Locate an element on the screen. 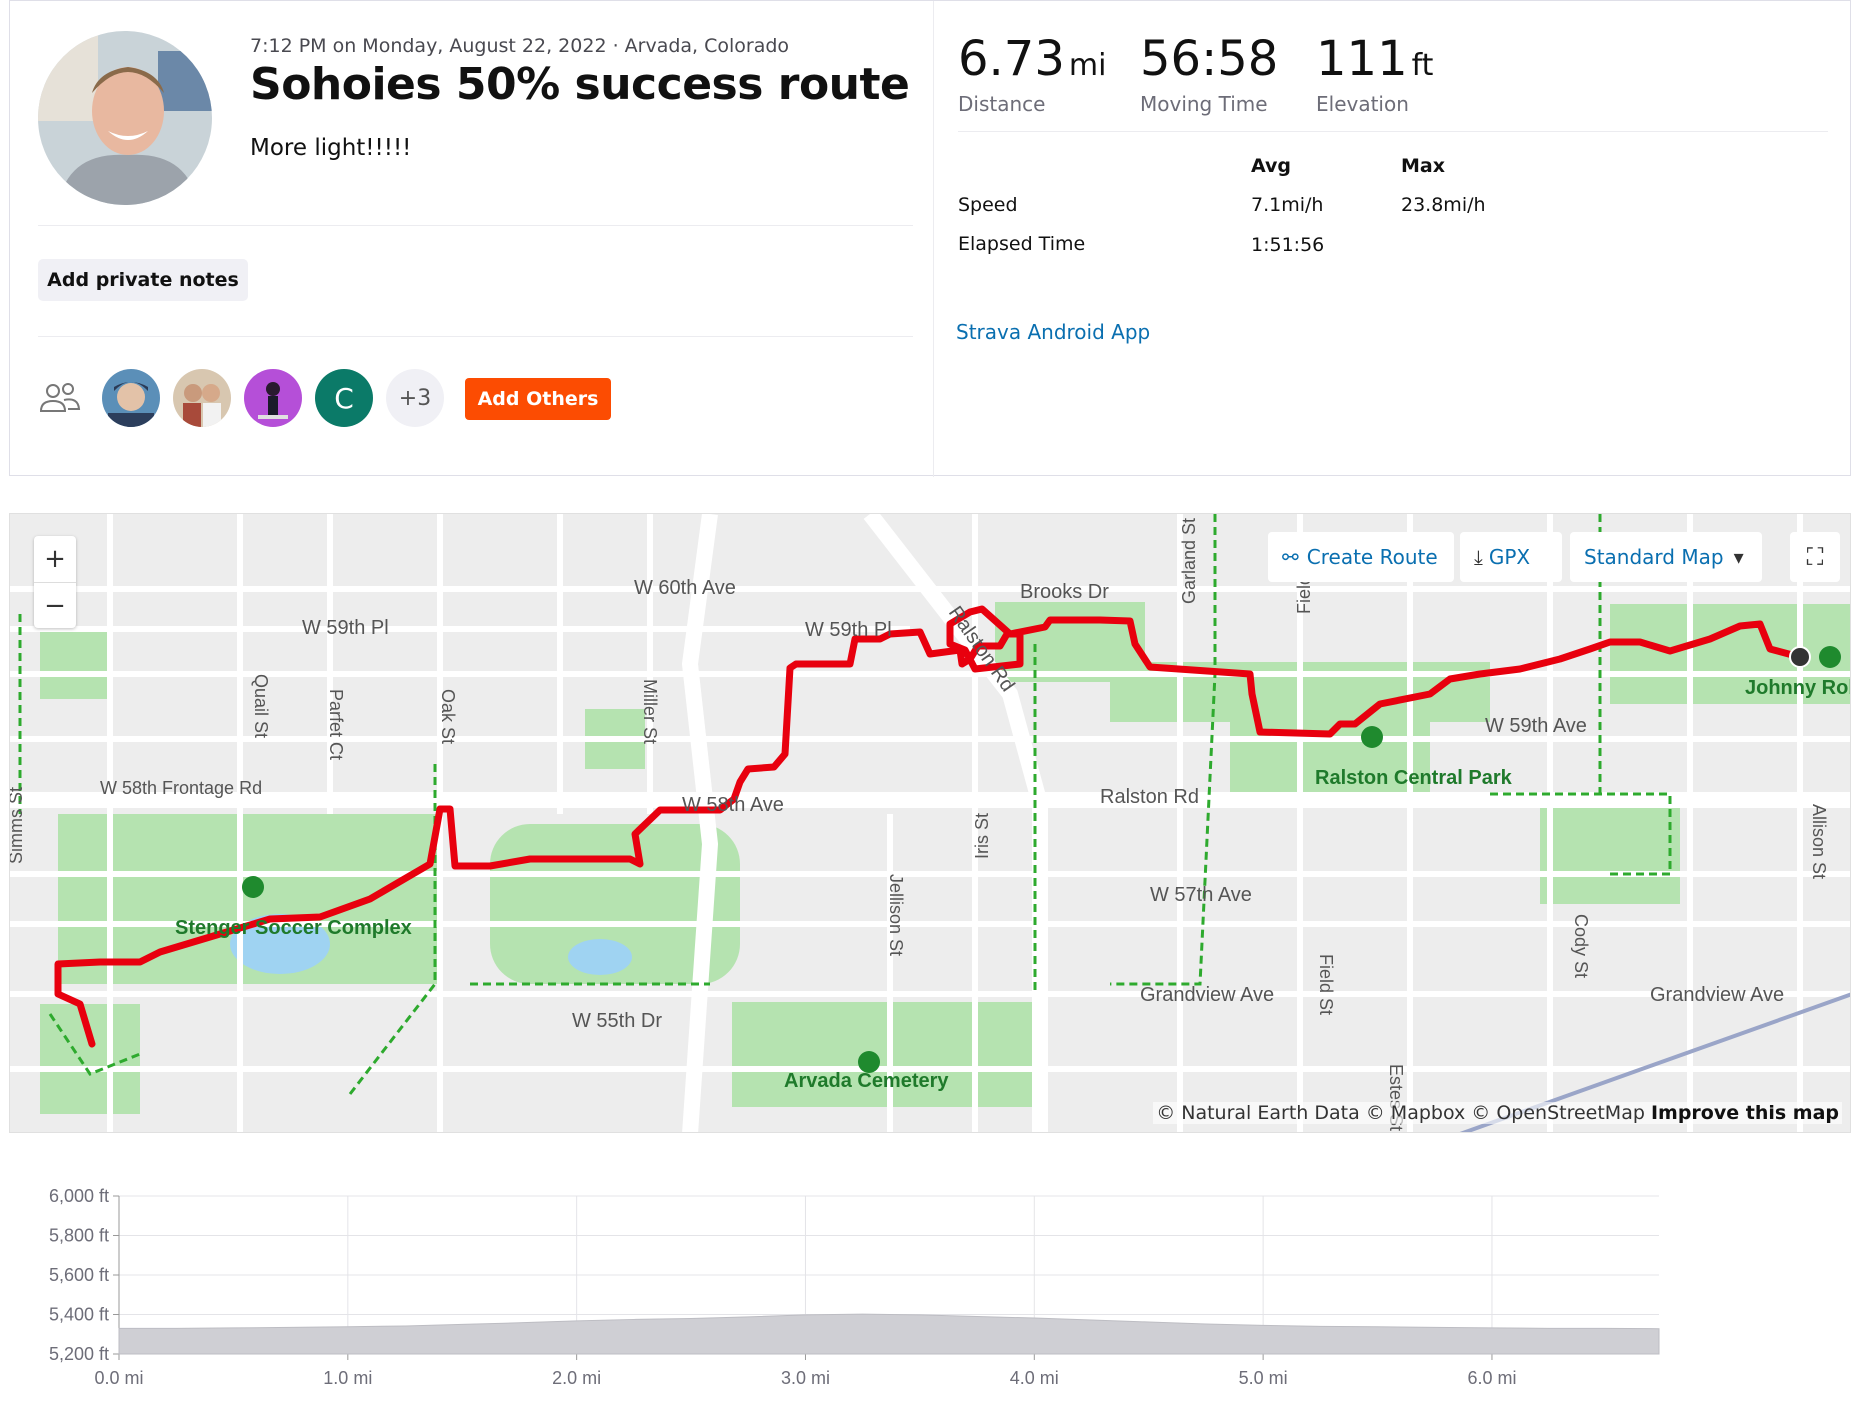 Image resolution: width=1862 pixels, height=1417 pixels. street-label: Allison St is located at coordinates (1819, 841).